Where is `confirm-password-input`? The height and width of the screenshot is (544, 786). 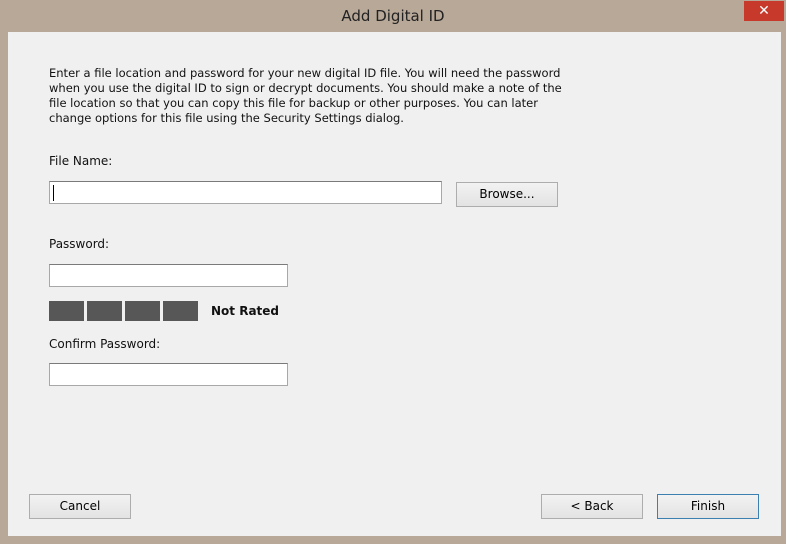 confirm-password-input is located at coordinates (168, 374).